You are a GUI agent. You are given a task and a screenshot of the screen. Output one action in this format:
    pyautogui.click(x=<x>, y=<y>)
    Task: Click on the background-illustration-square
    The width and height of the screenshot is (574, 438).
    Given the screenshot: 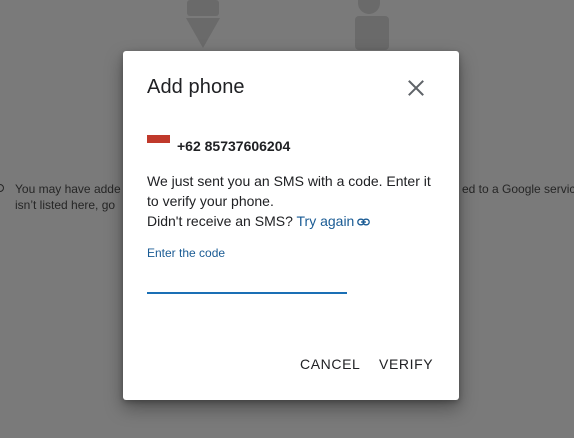 What is the action you would take?
    pyautogui.click(x=372, y=33)
    